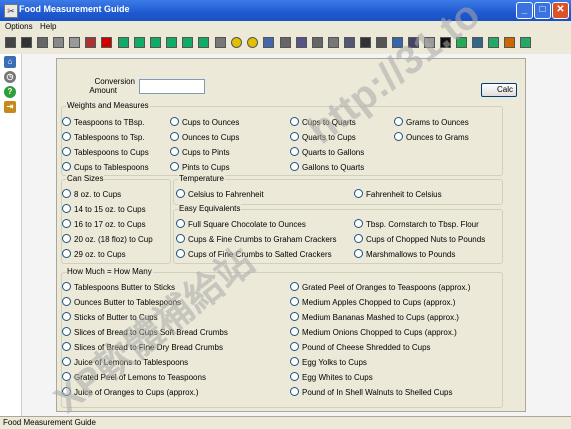 The width and height of the screenshot is (571, 429). Describe the element at coordinates (172, 86) in the screenshot. I see `amount-input` at that location.